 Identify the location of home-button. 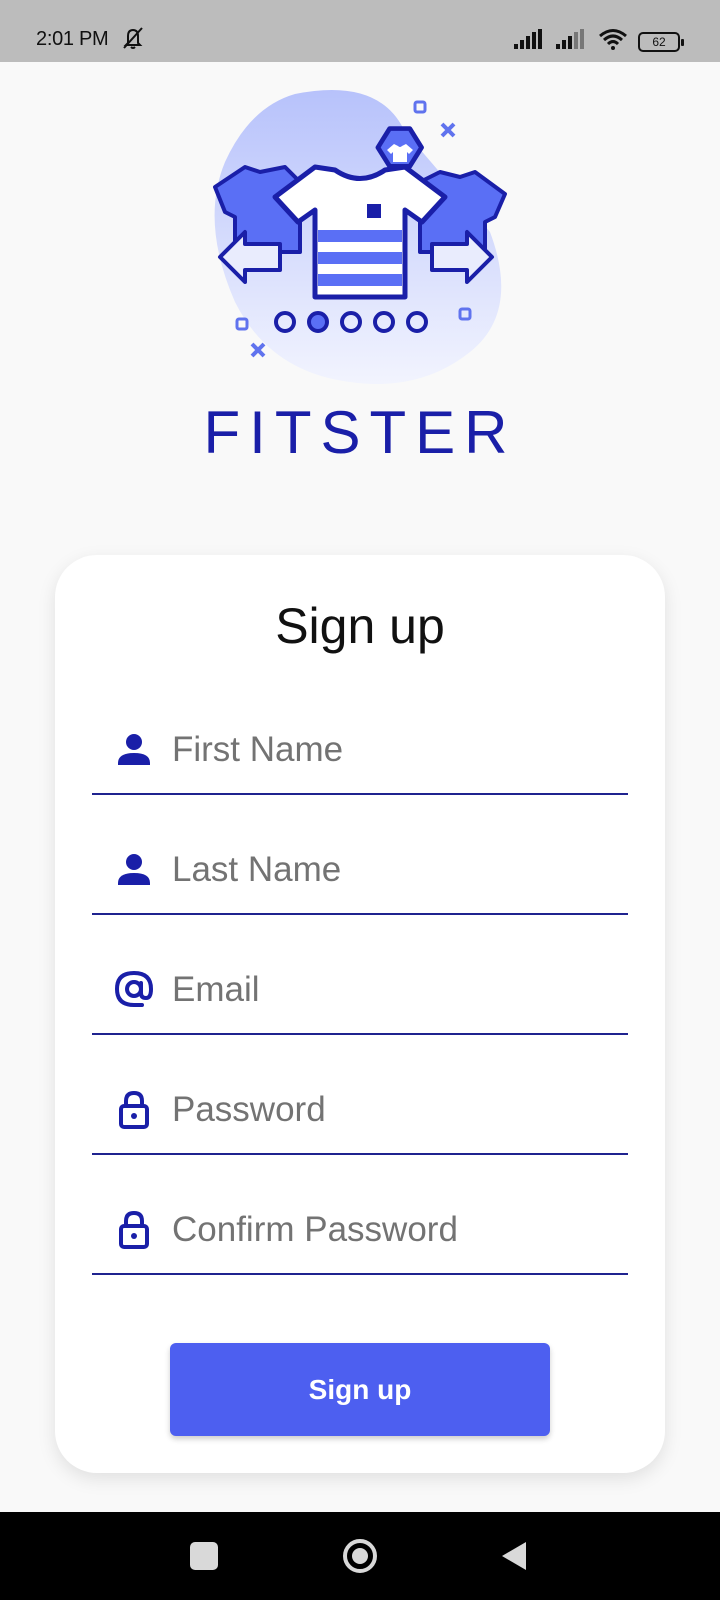
(360, 1558).